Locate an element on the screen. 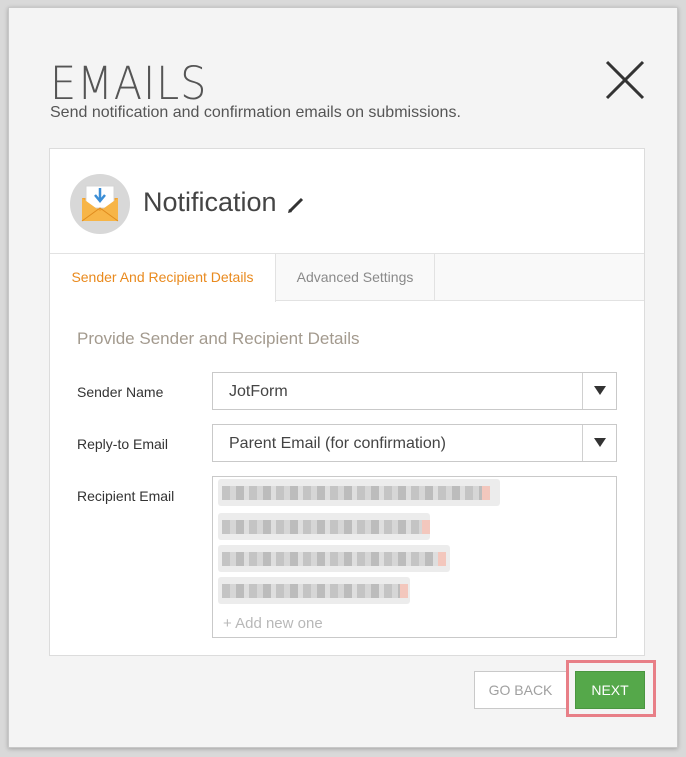 The width and height of the screenshot is (686, 757). reply-to-value: Parent Email (for confirmation) is located at coordinates (337, 443).